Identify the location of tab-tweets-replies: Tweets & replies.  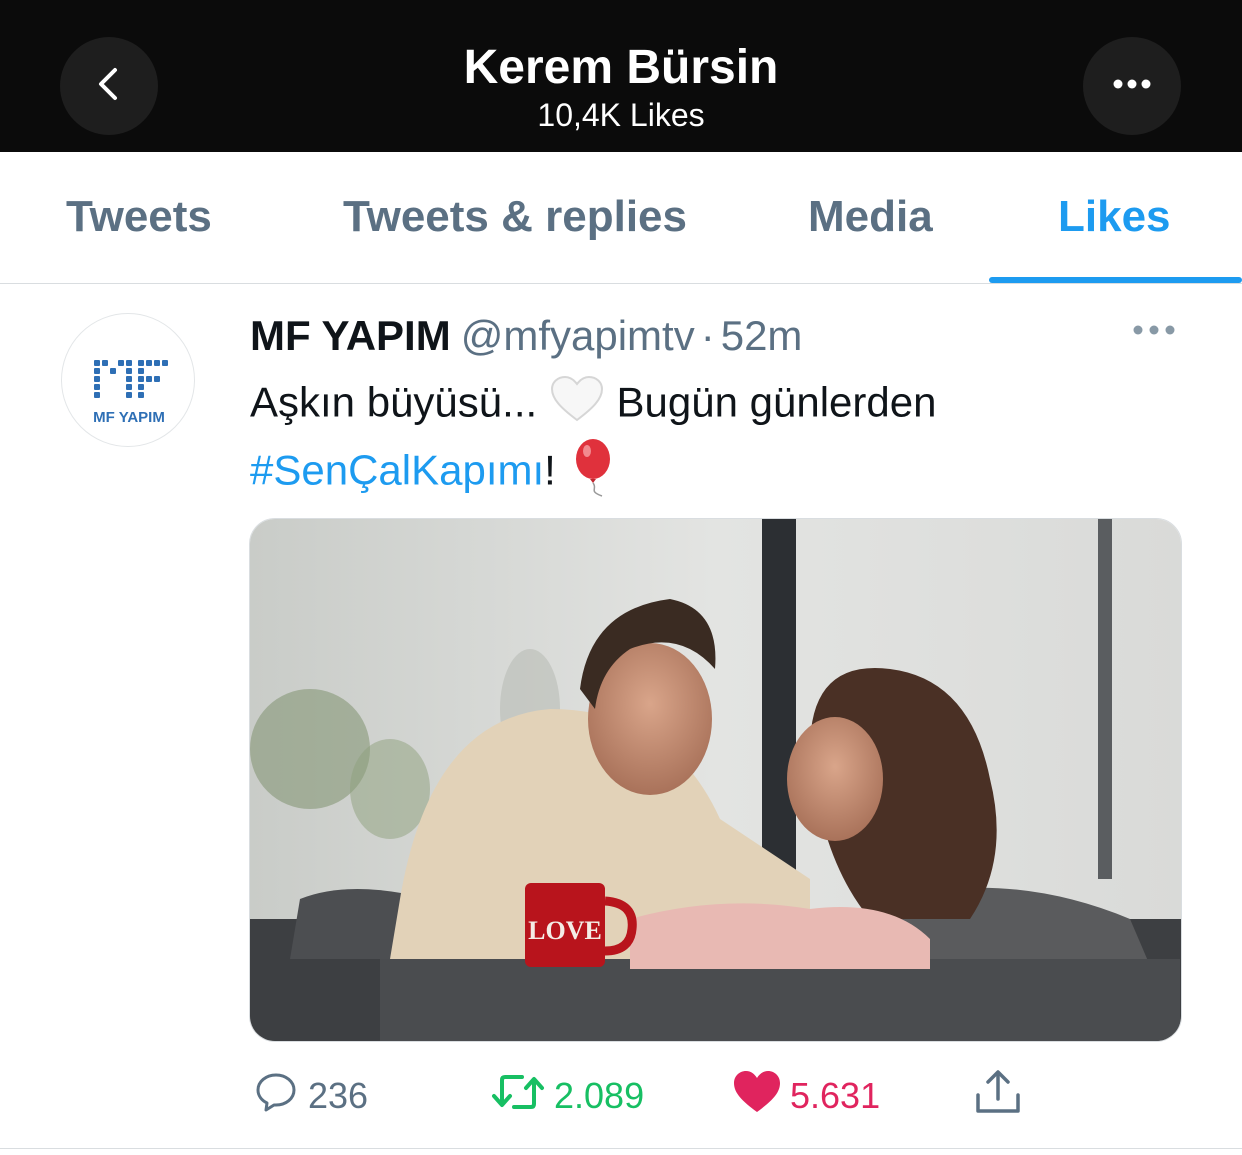
(515, 217).